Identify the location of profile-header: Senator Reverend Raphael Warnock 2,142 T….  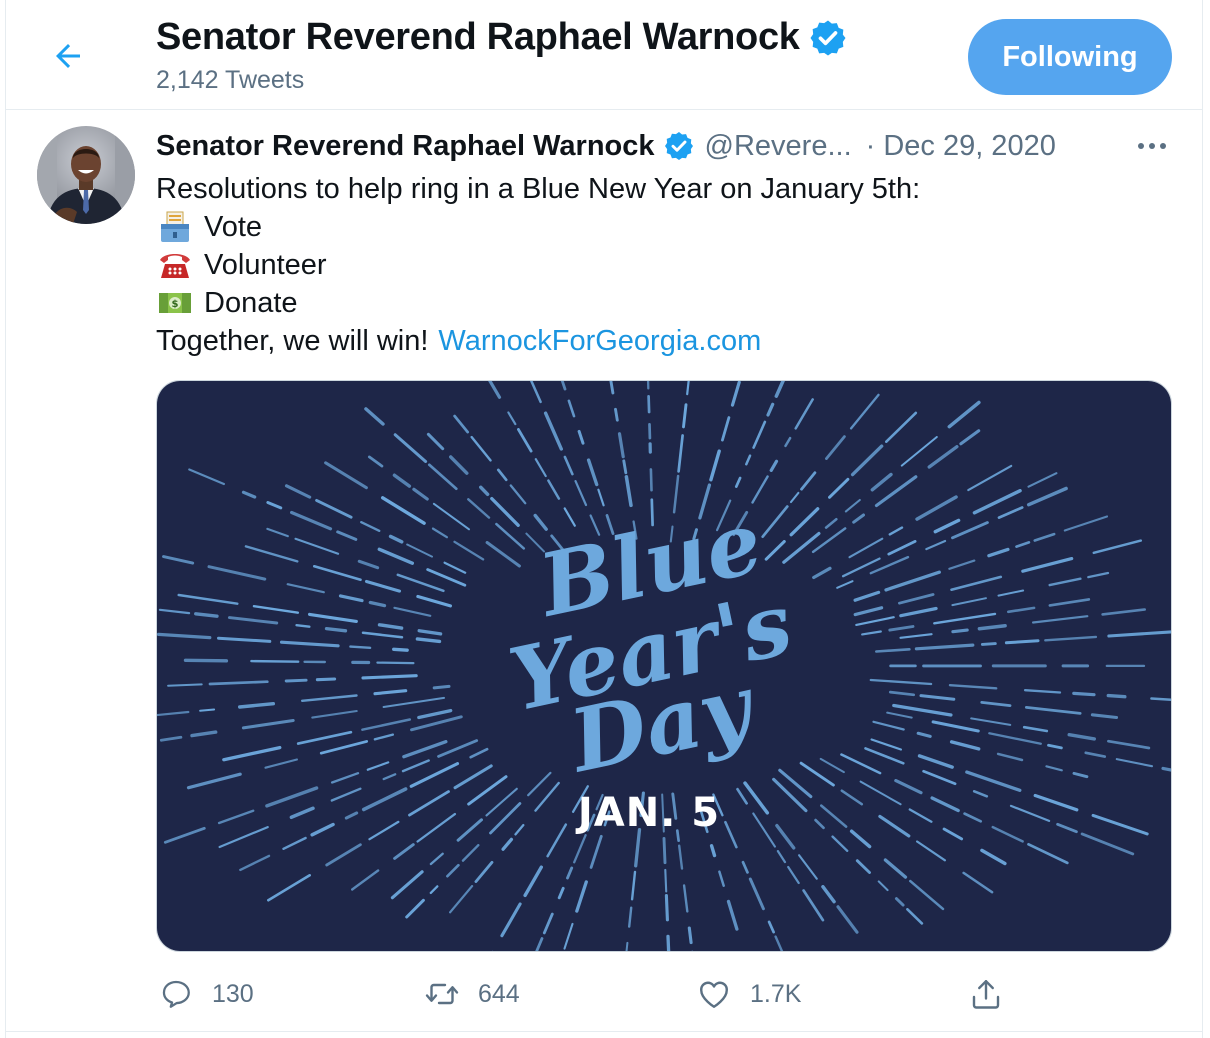
(604, 55).